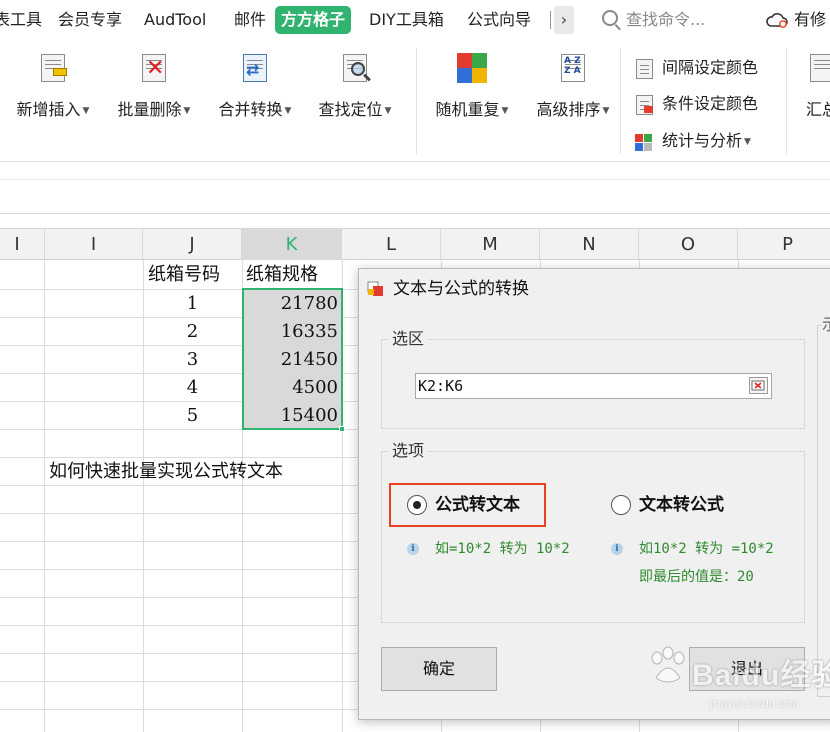 Image resolution: width=830 pixels, height=732 pixels. Describe the element at coordinates (417, 505) in the screenshot. I see `formula-to-text-radio` at that location.